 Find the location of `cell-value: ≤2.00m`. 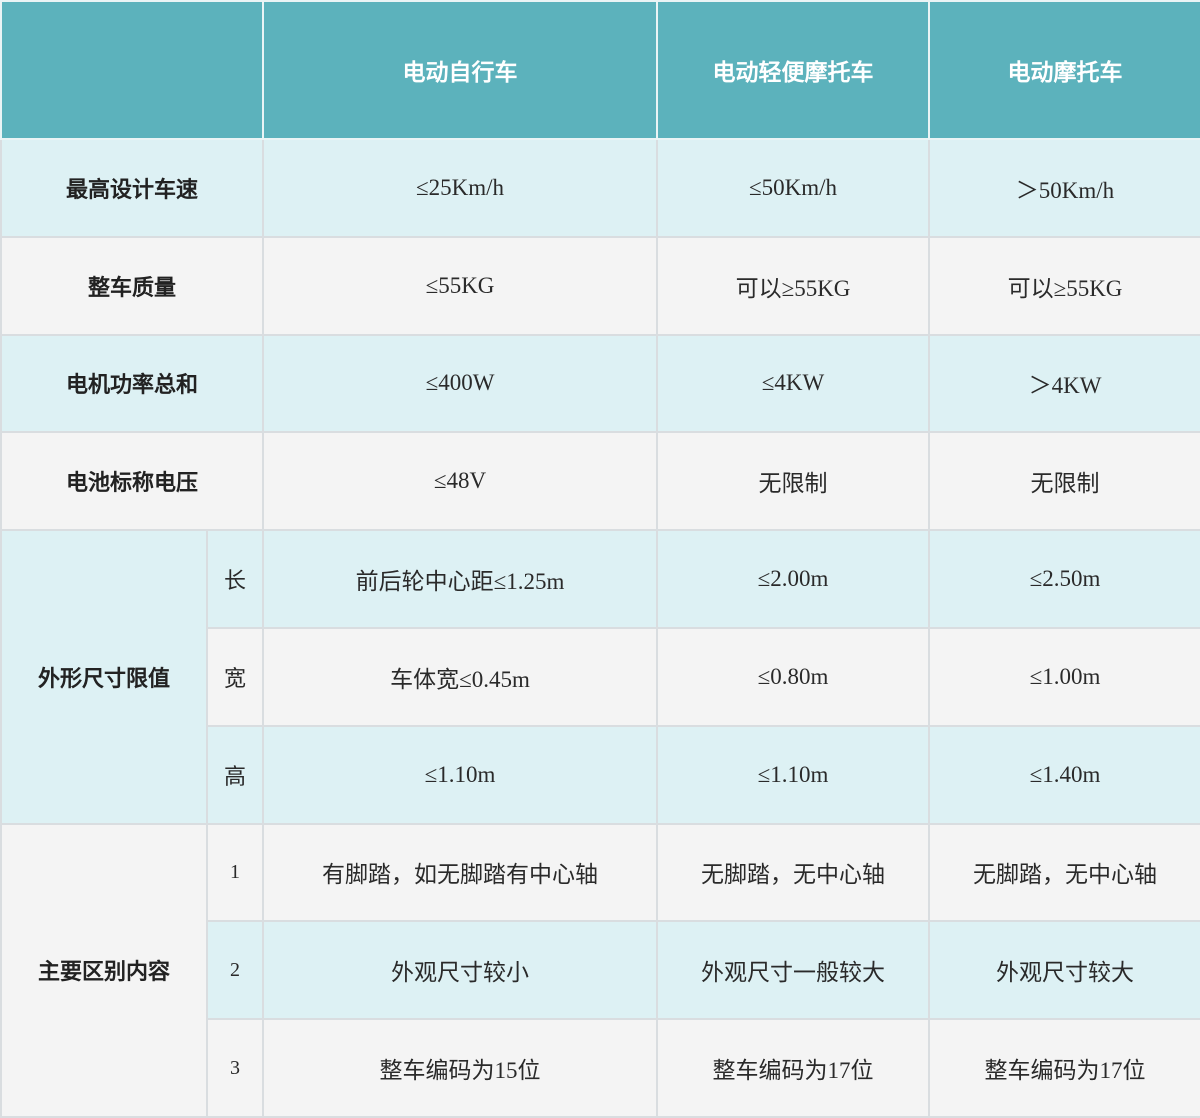

cell-value: ≤2.00m is located at coordinates (793, 579).